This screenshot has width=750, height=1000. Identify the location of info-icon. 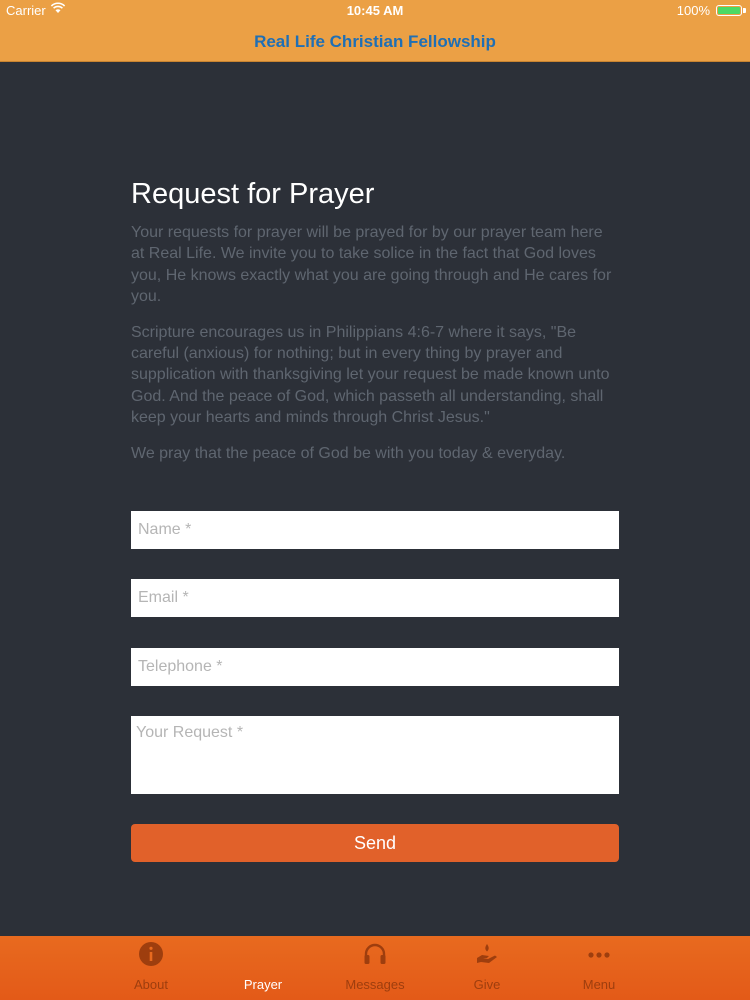
(151, 954).